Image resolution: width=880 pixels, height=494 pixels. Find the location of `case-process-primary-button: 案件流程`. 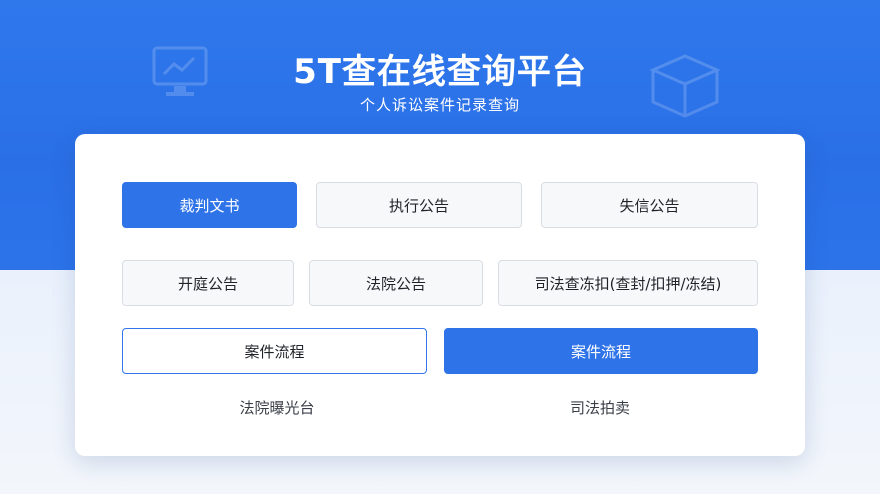

case-process-primary-button: 案件流程 is located at coordinates (601, 351).